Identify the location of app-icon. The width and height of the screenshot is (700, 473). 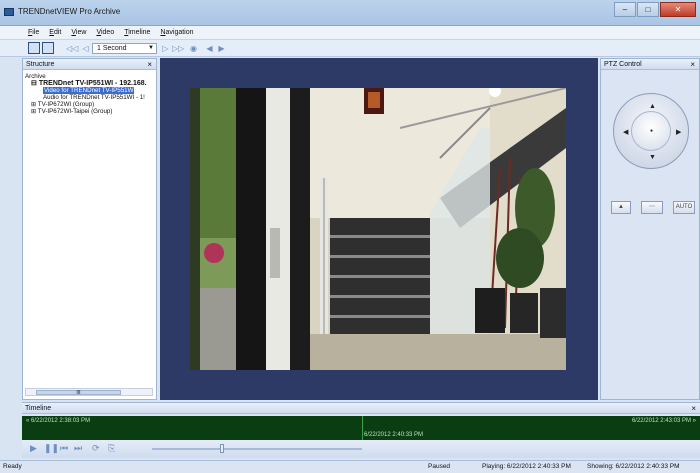
(9, 12).